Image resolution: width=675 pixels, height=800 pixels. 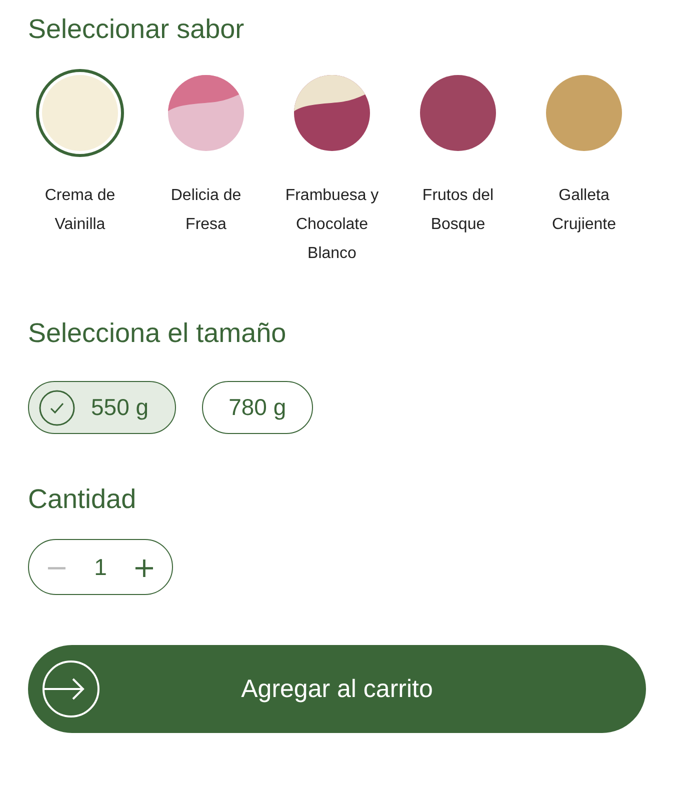 What do you see at coordinates (102, 407) in the screenshot?
I see `size-option: 550 g` at bounding box center [102, 407].